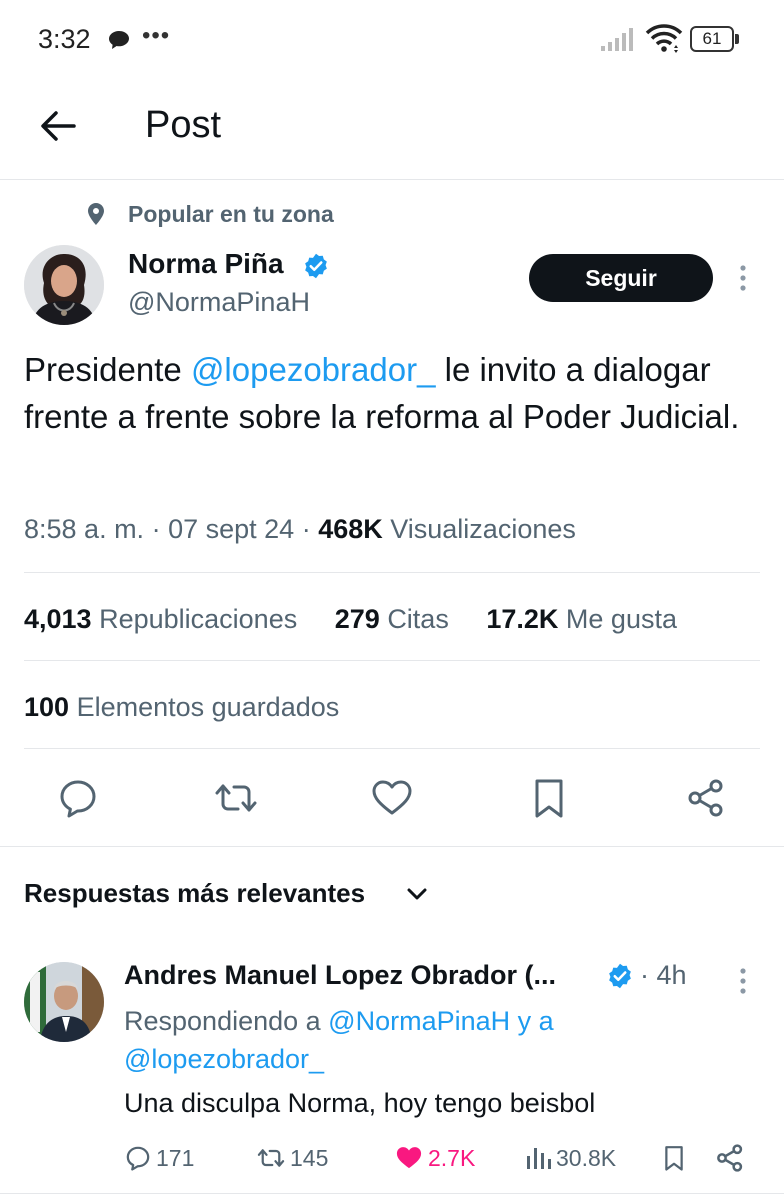 This screenshot has height=1200, width=784. What do you see at coordinates (58, 619) in the screenshot?
I see `reposts-count: 4,013` at bounding box center [58, 619].